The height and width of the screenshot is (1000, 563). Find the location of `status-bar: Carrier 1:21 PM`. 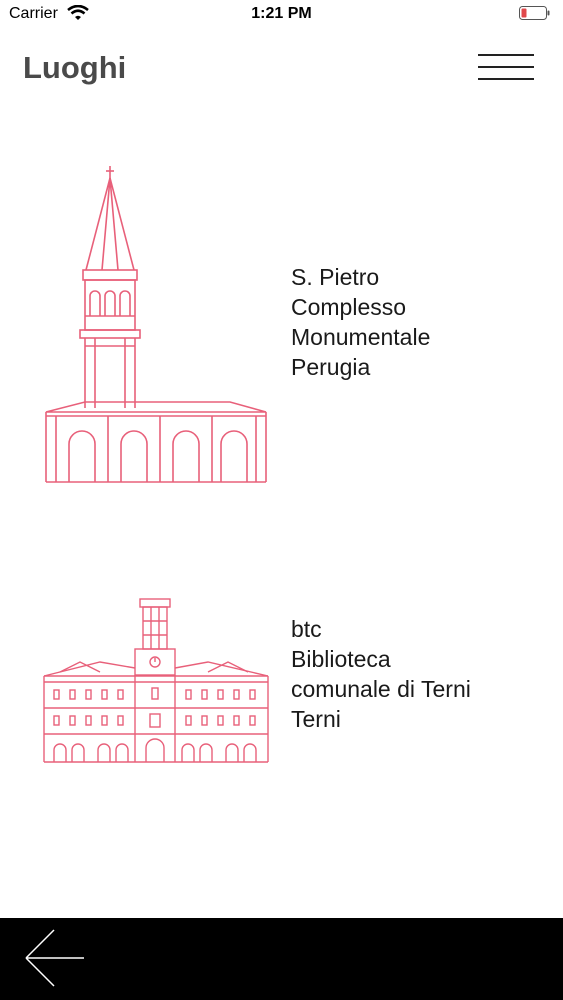

status-bar: Carrier 1:21 PM is located at coordinates (281, 15).